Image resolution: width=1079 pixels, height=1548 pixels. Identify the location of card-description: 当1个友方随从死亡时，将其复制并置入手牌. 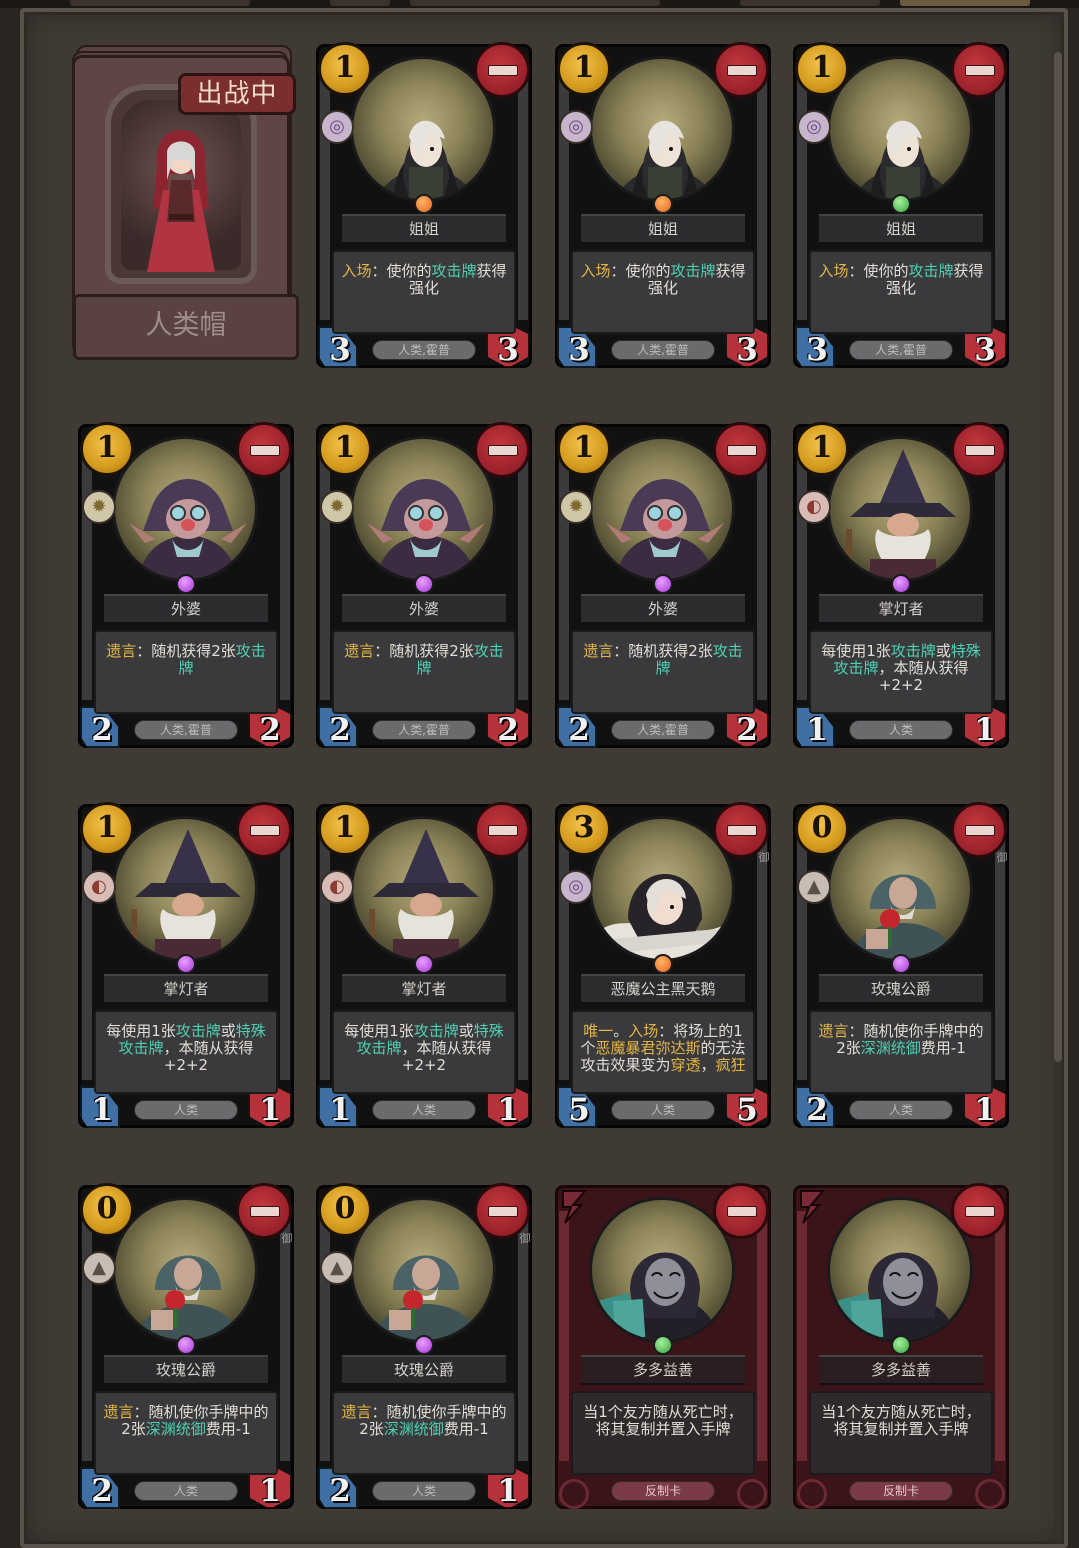
(663, 1433).